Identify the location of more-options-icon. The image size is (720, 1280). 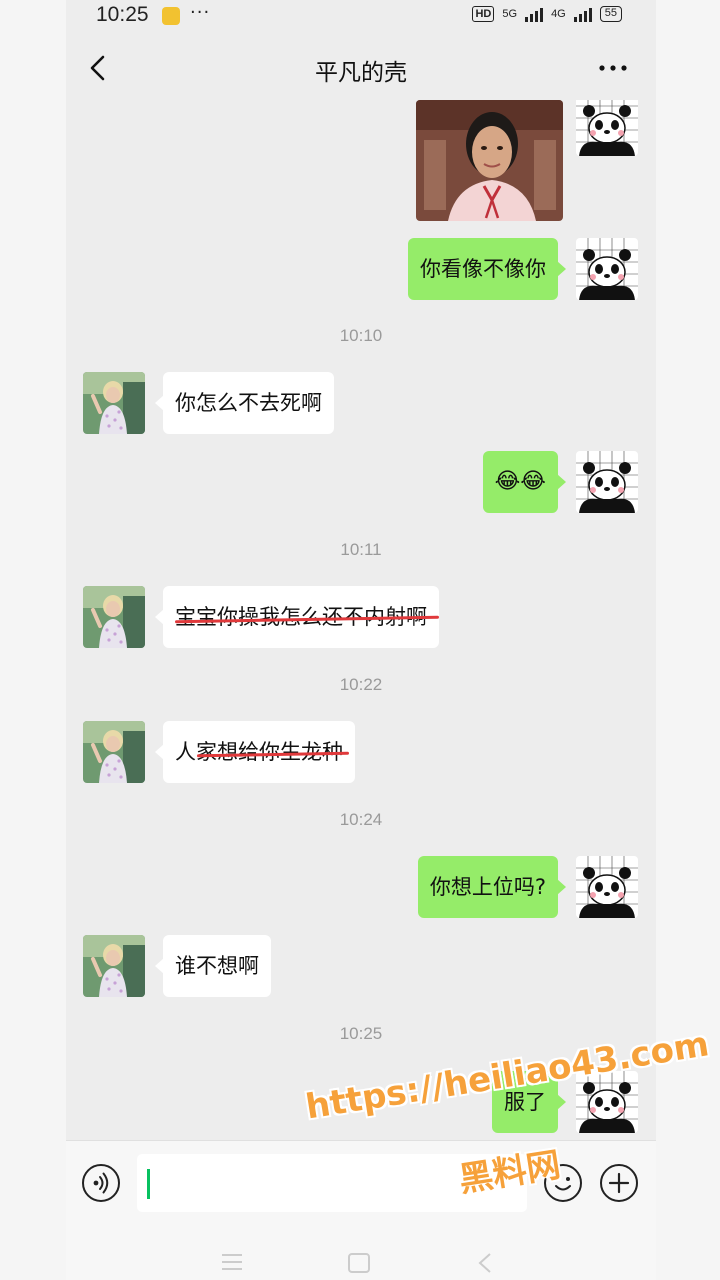
(613, 68).